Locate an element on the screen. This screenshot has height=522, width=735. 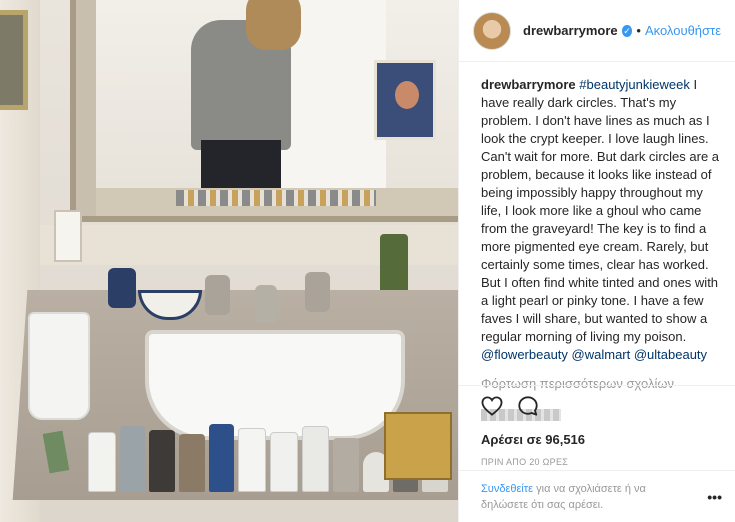
post-header: drewbarrymore ✓ • Ακολουθήστε is located at coordinates (597, 31).